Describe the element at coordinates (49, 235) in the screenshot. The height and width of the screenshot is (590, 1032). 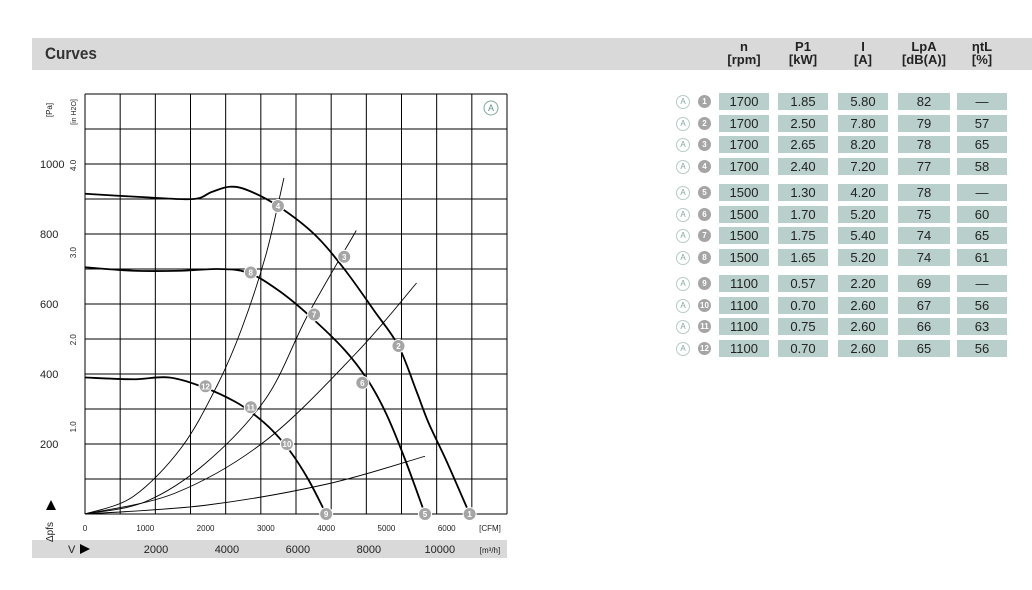
I see `y-tick-label-pa: 800` at that location.